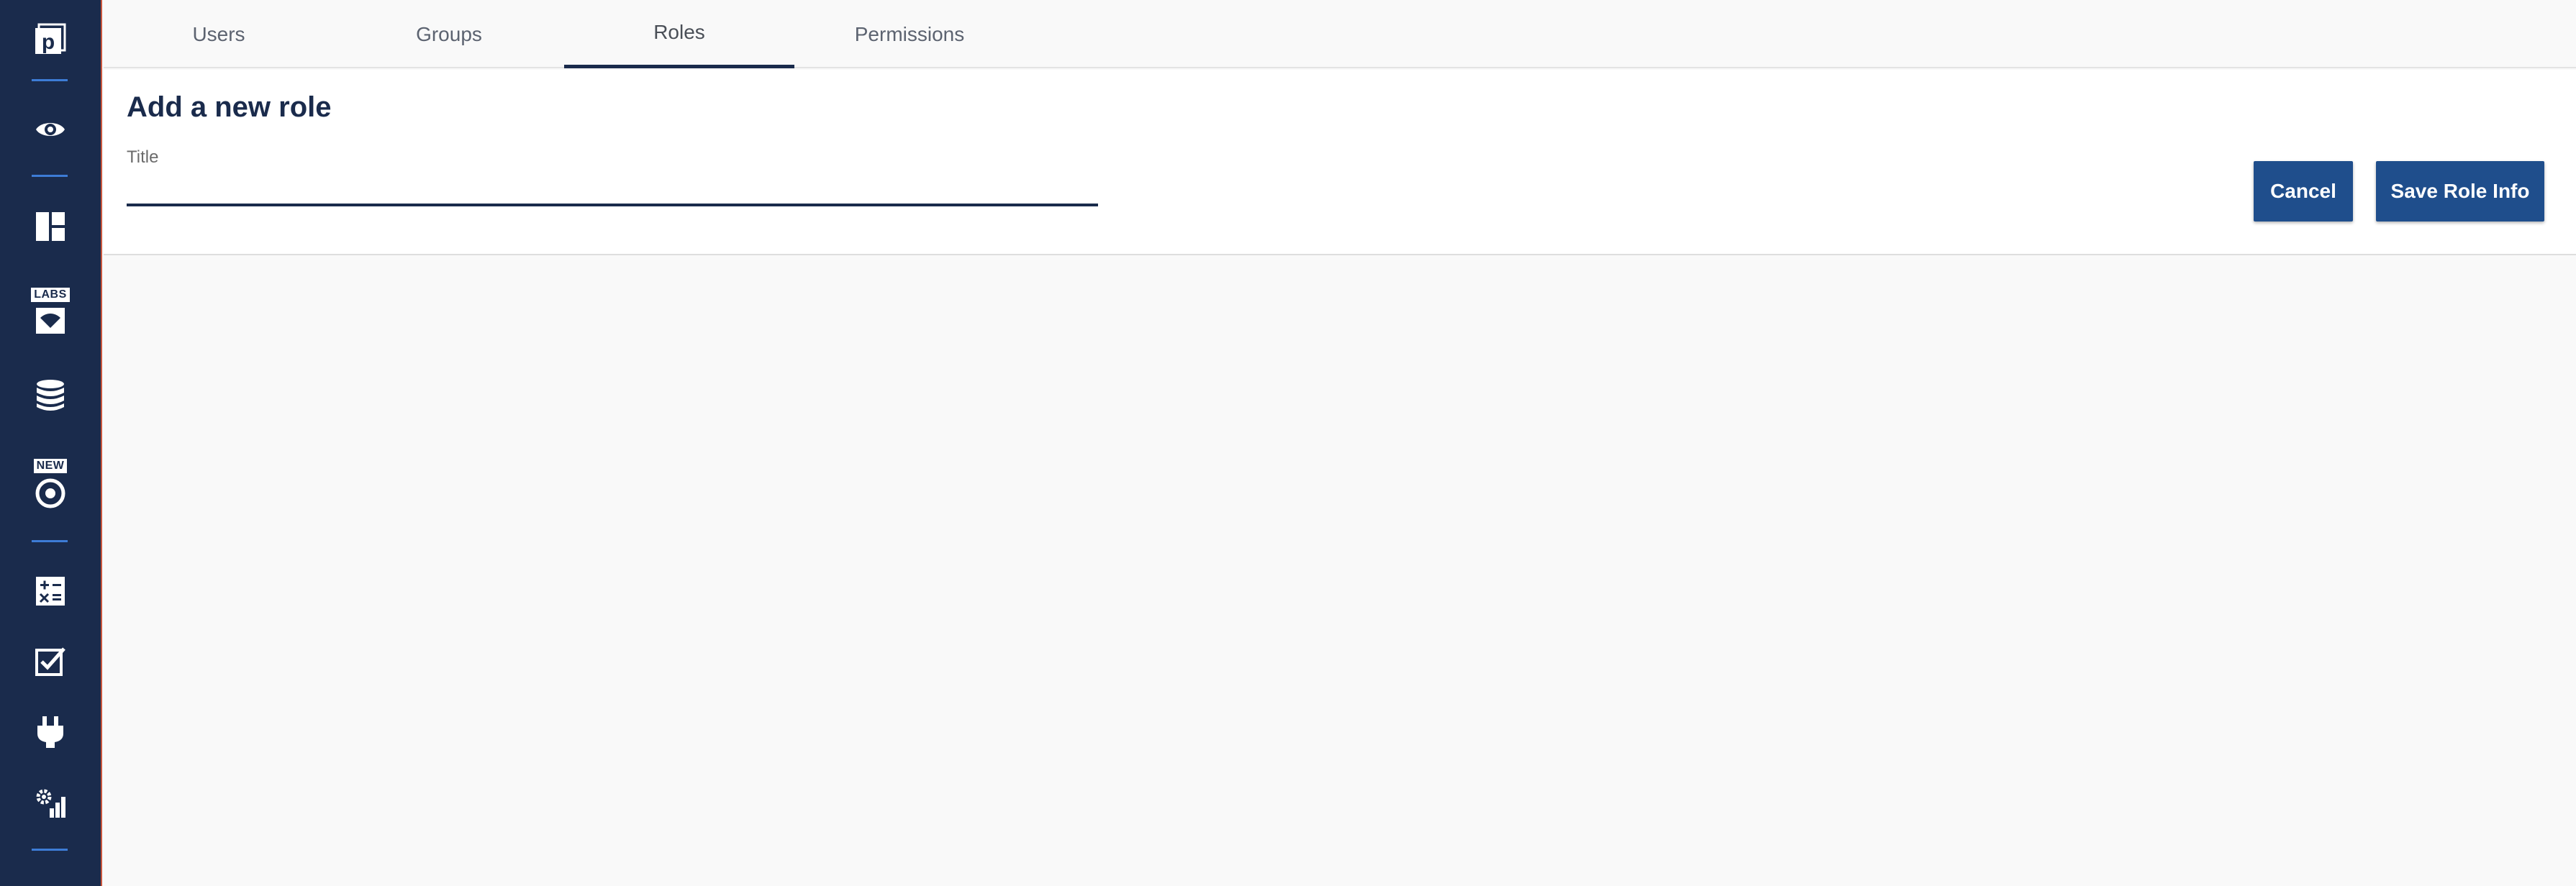  Describe the element at coordinates (909, 34) in the screenshot. I see `tab-permissions: Permissions` at that location.